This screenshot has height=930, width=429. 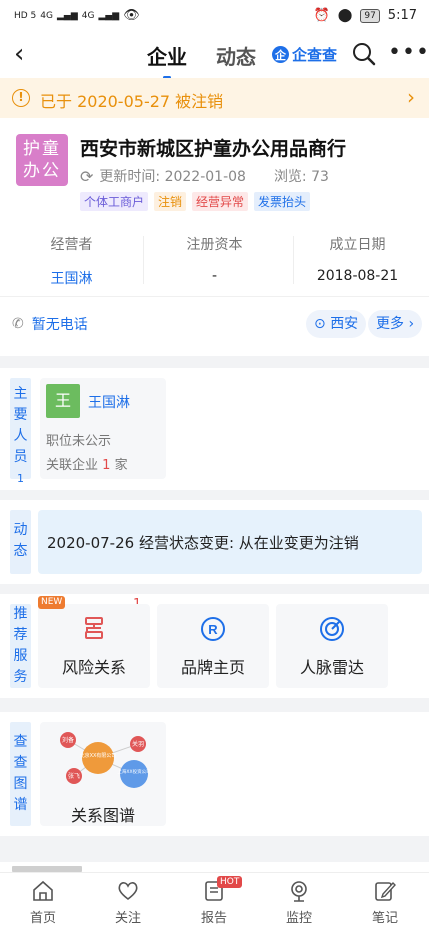 I want to click on bottom-nav-bar: 首页 关注 HOT 报告 监控 笔记, so click(x=214, y=901).